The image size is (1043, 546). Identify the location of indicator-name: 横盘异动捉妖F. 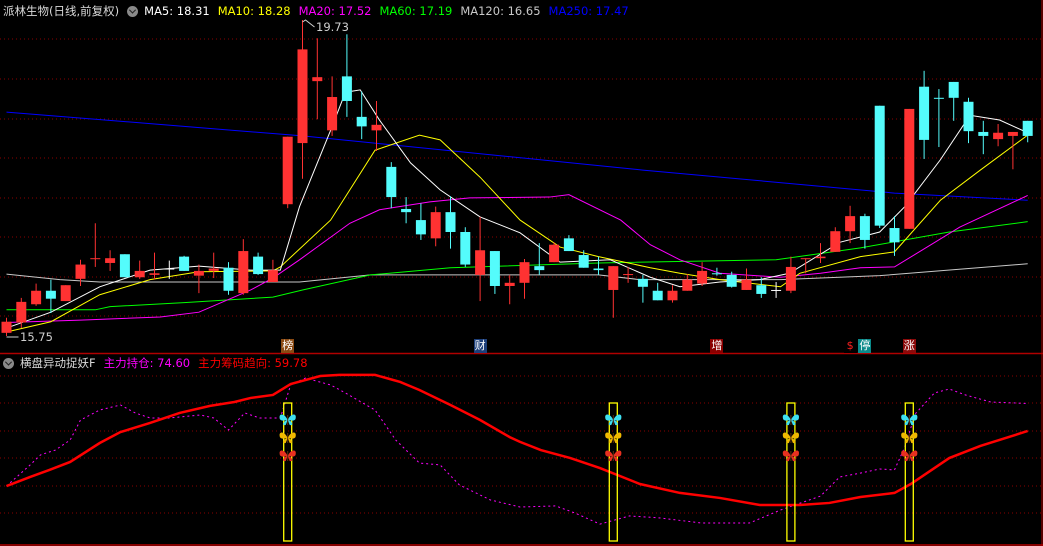
(58, 363).